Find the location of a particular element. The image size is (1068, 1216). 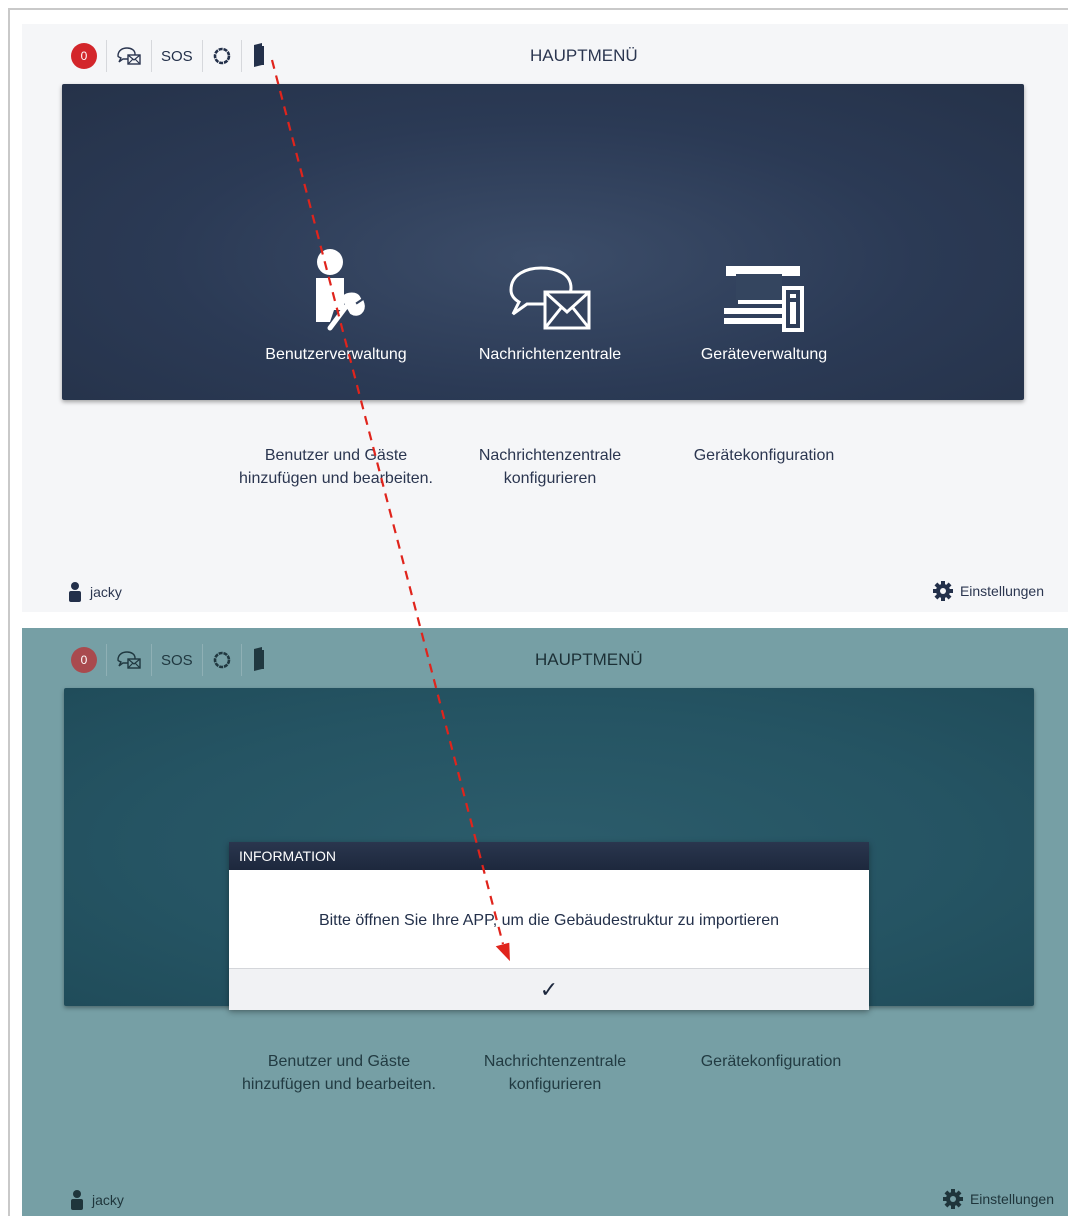

tile-device-management: Geräteverwaltung is located at coordinates (764, 299).